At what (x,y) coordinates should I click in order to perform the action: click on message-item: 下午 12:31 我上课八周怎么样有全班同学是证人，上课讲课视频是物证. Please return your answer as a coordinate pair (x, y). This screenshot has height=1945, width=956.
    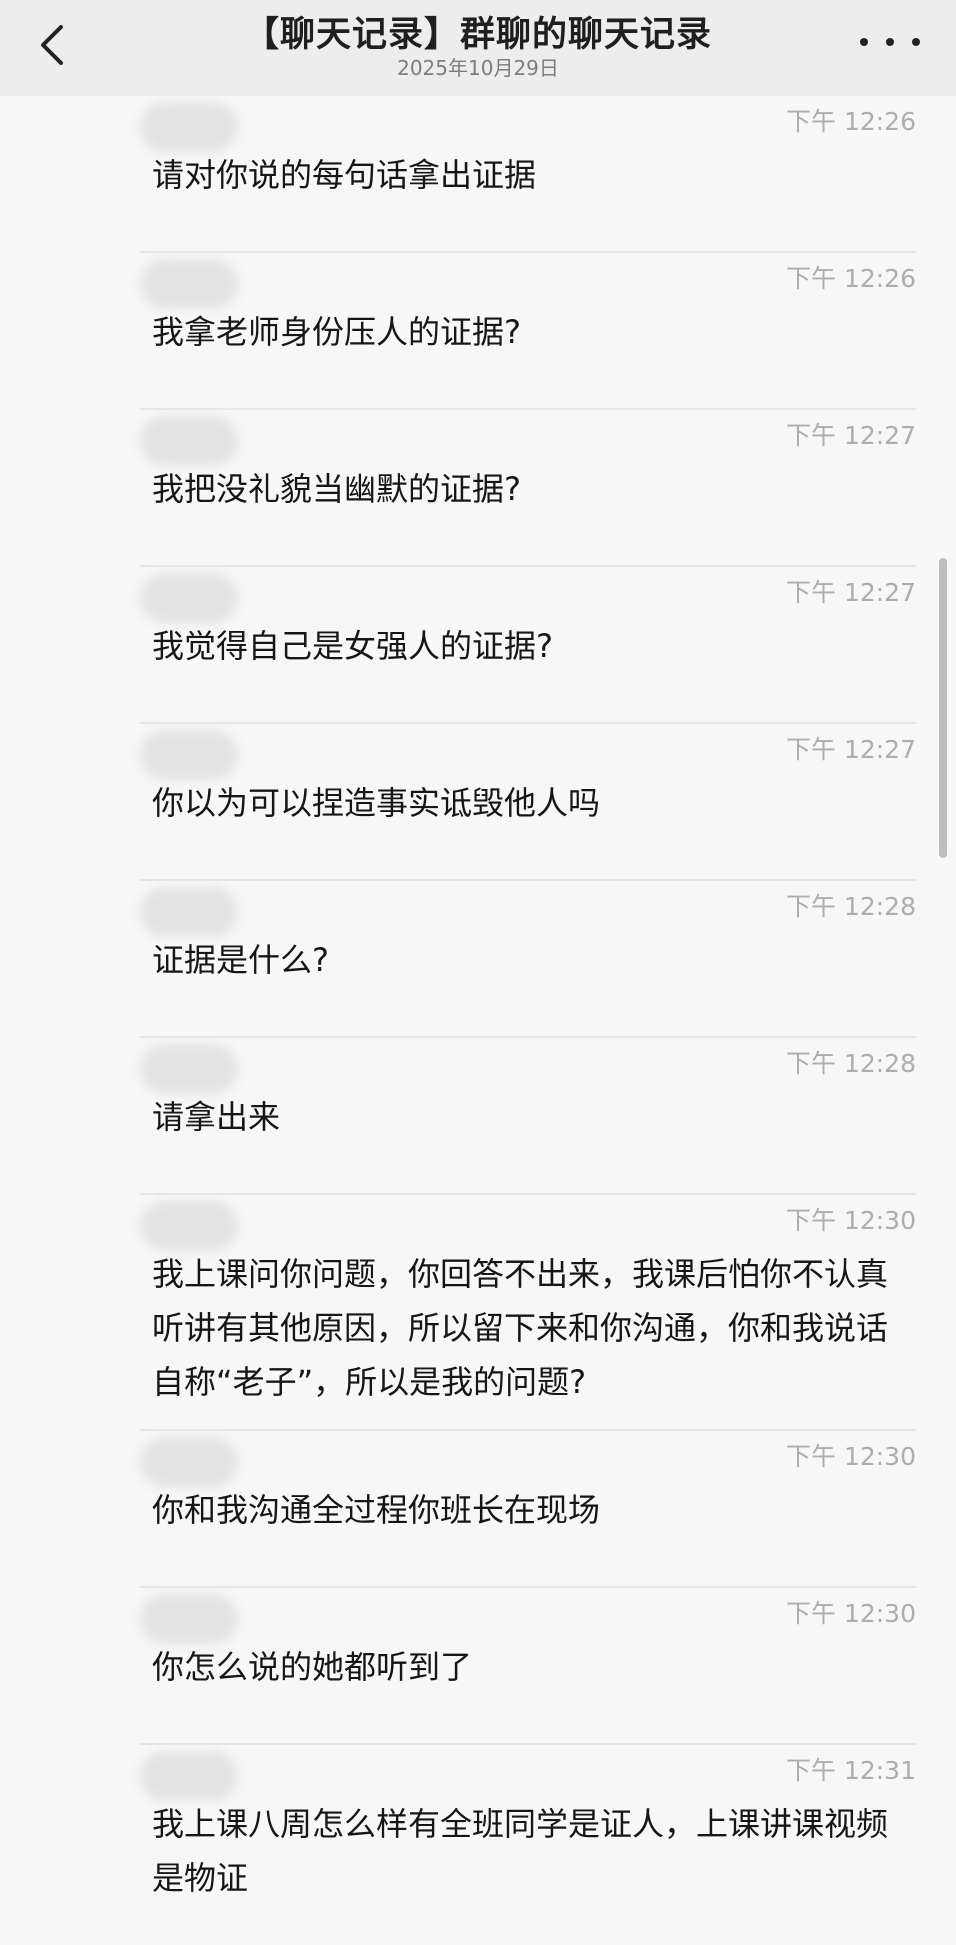
    Looking at the image, I should click on (478, 1845).